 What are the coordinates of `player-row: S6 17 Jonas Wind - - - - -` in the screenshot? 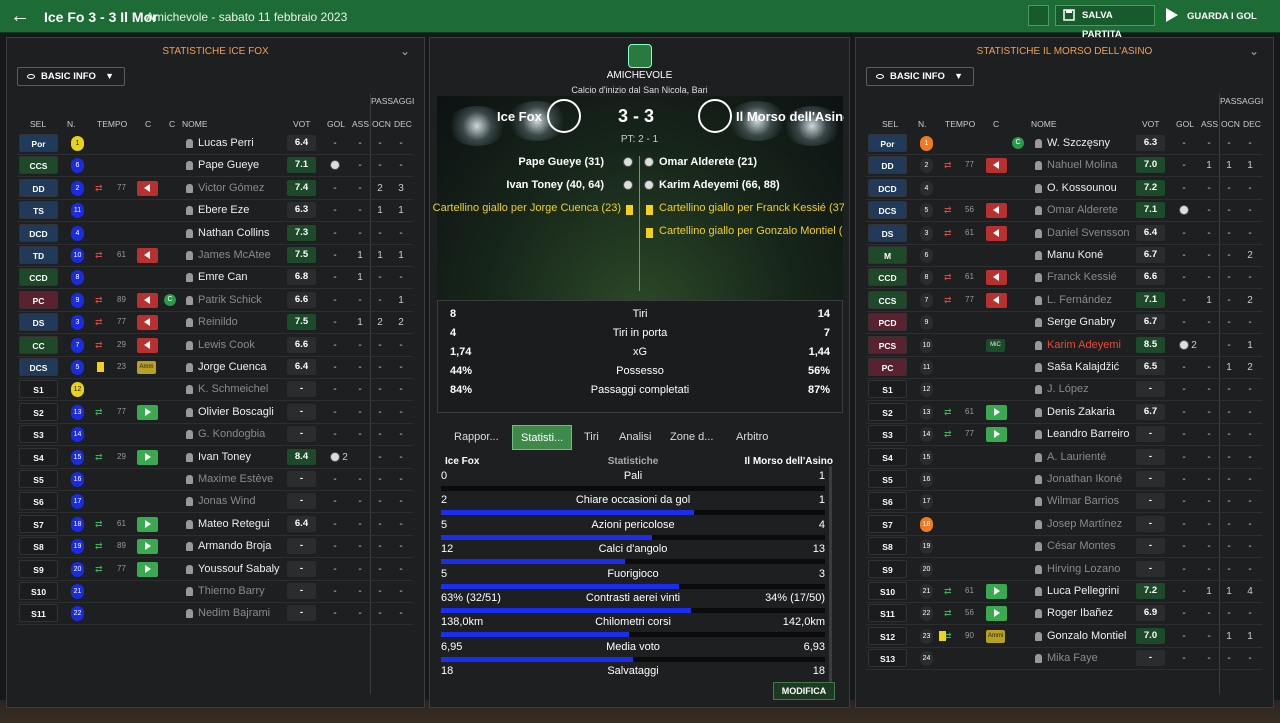 It's located at (215, 502).